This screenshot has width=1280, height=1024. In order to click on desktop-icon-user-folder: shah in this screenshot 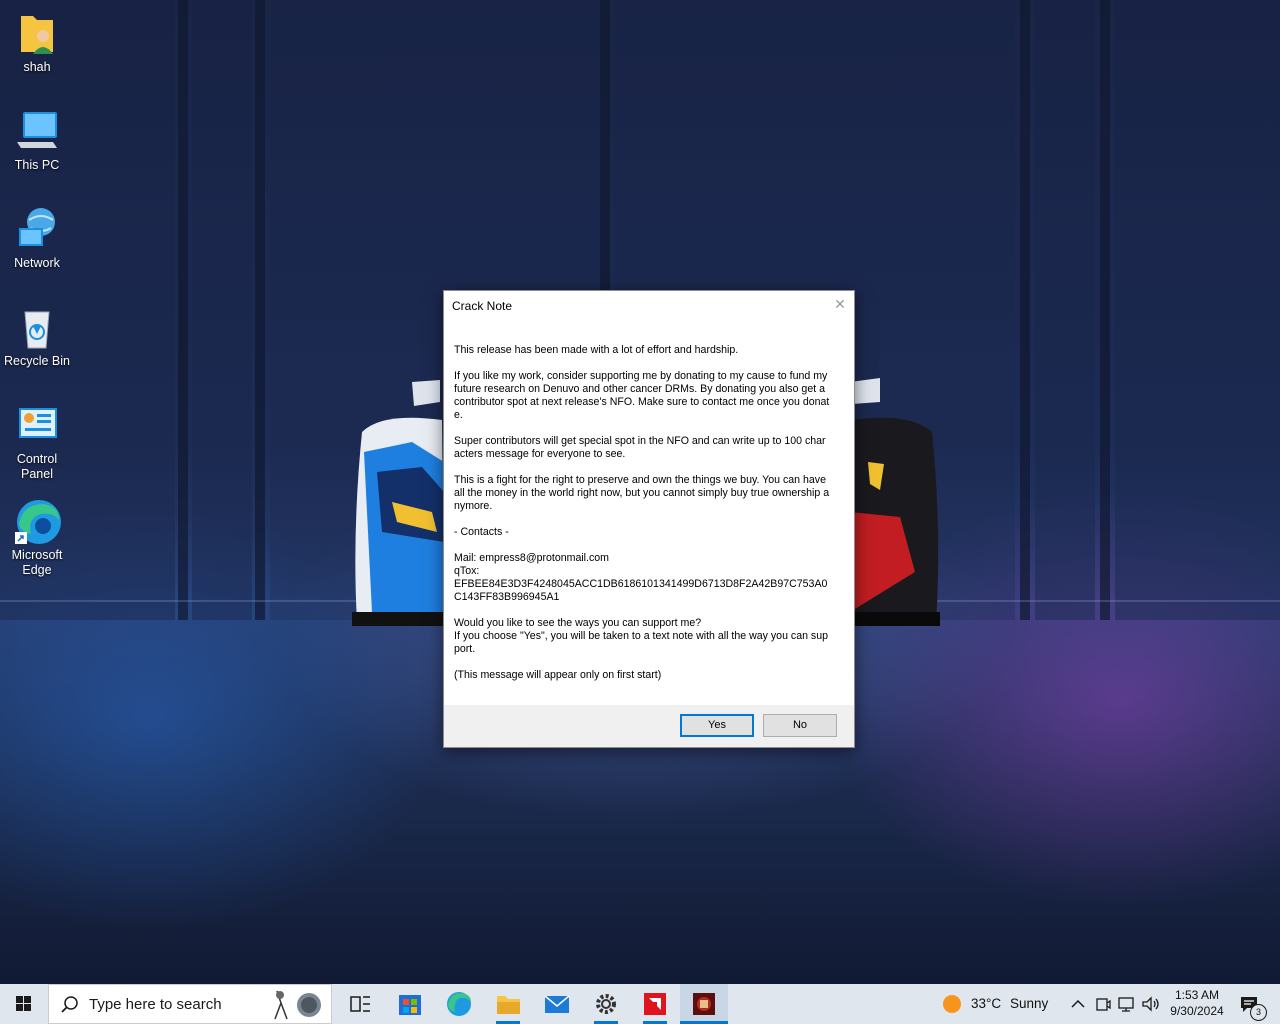, I will do `click(37, 42)`.